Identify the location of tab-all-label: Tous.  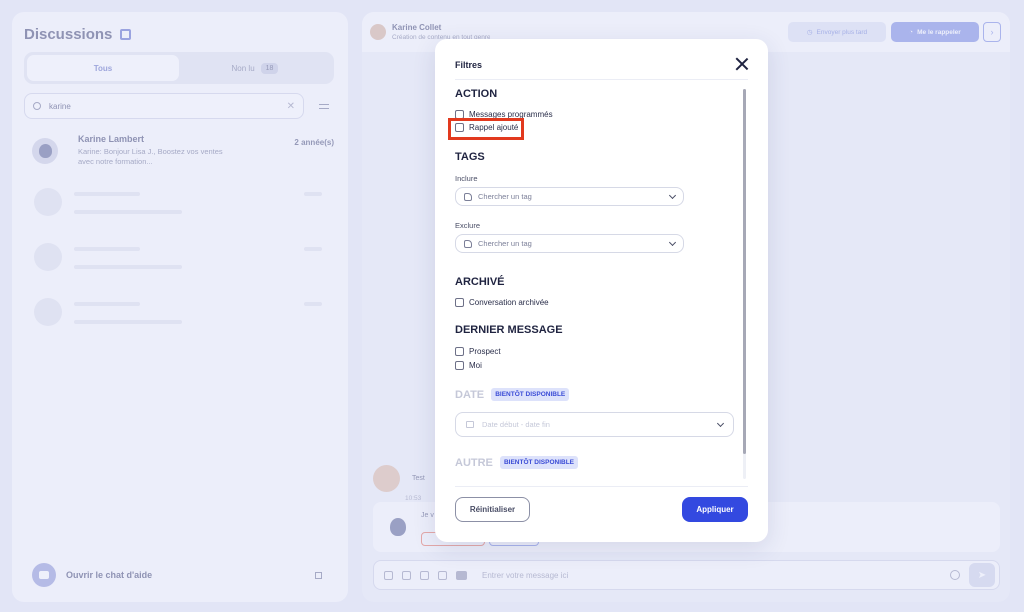
(103, 68).